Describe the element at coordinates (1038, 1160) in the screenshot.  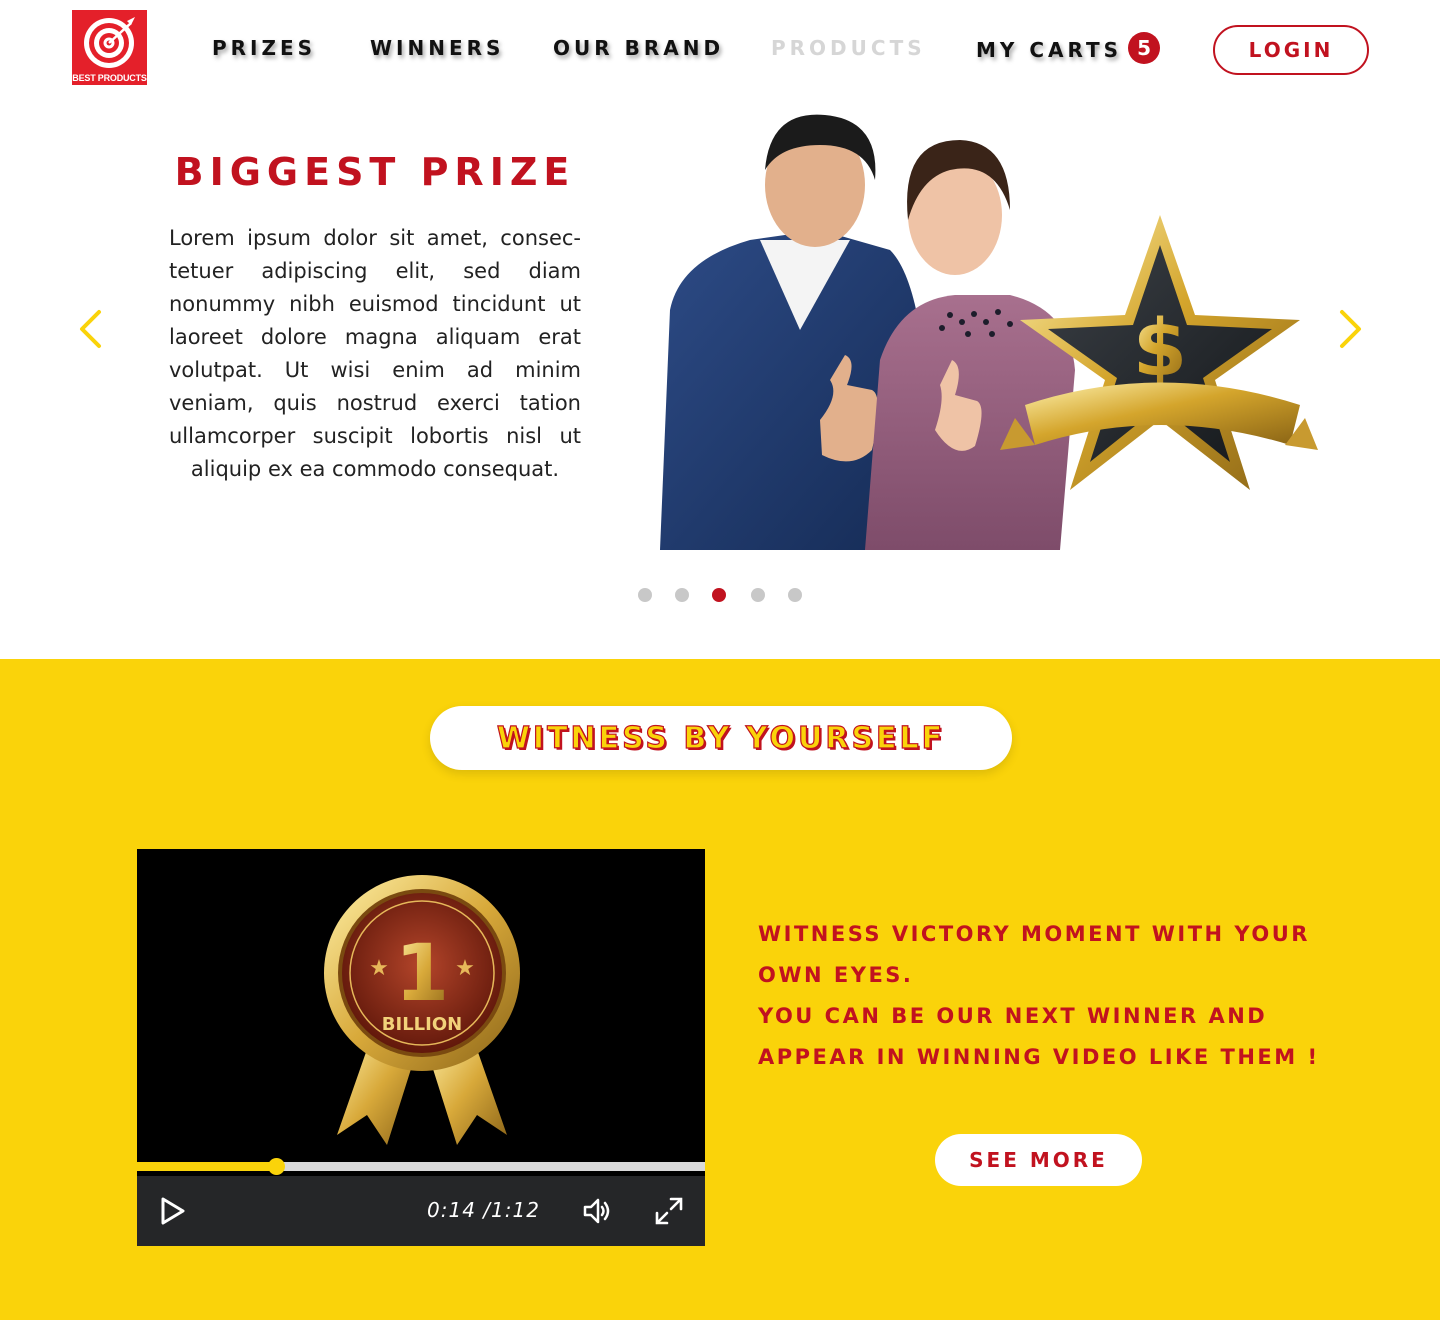
I see `see-more-button: SEE MORE` at that location.